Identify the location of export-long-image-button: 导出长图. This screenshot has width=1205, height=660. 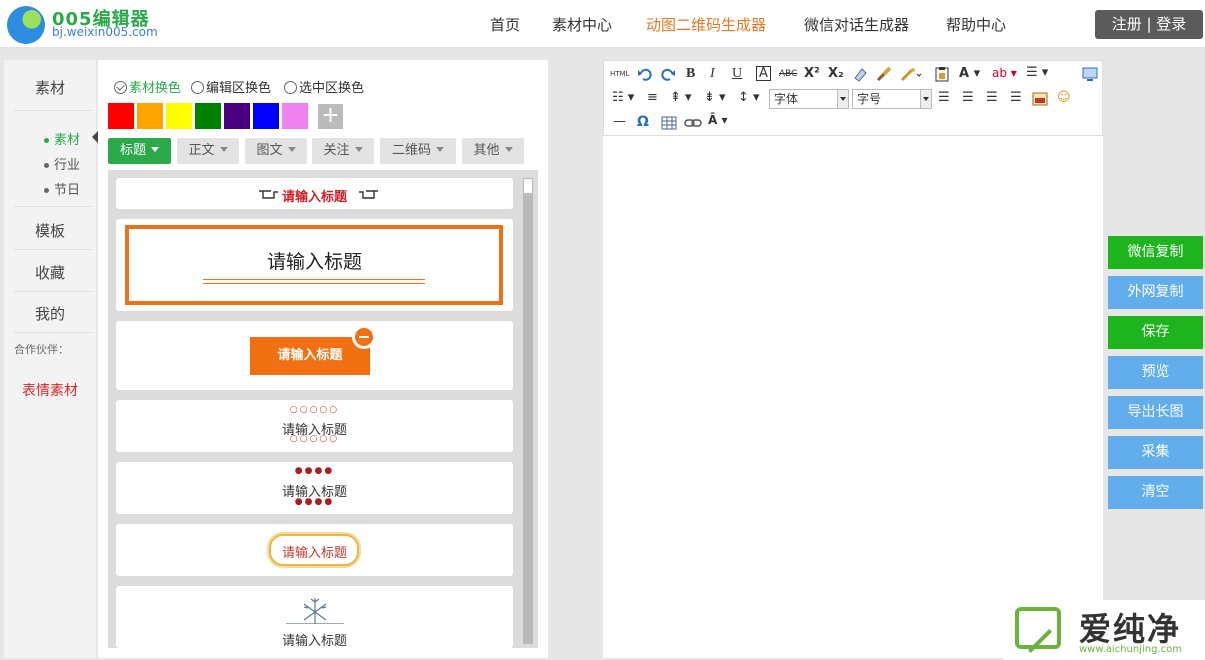
(1155, 412).